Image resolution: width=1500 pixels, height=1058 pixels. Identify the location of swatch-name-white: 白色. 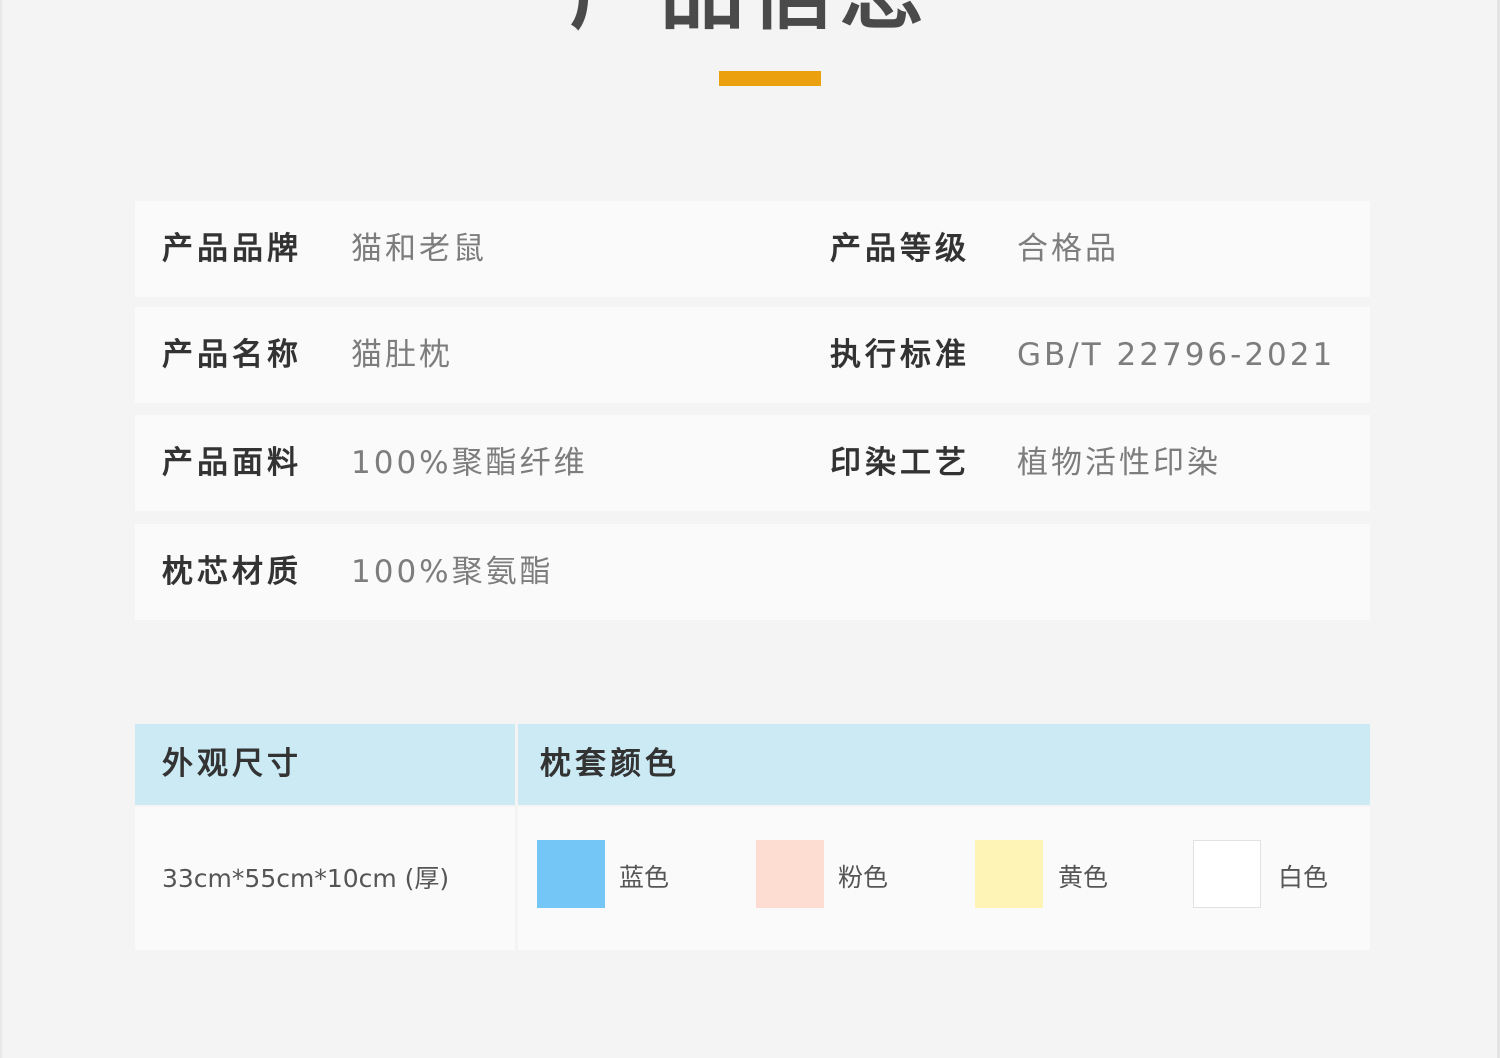
(1303, 877).